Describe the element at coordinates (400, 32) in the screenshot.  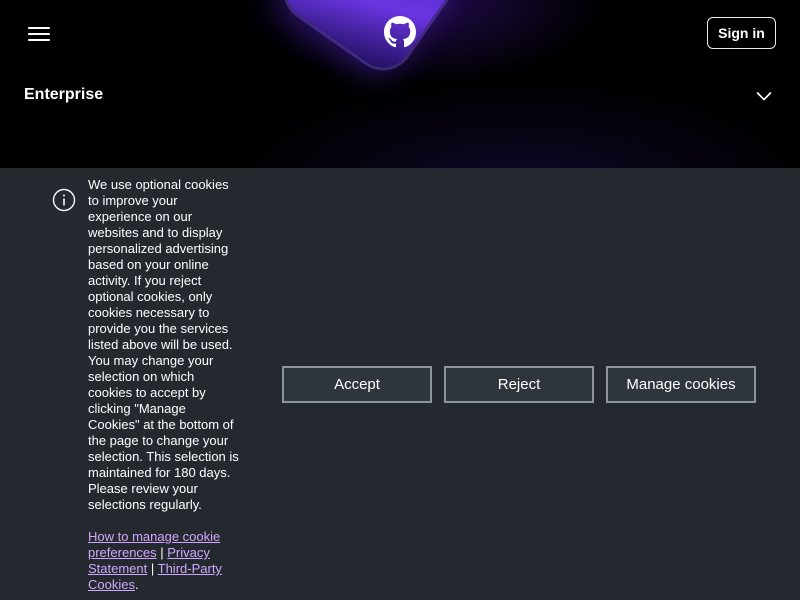
I see `github-logo-icon` at that location.